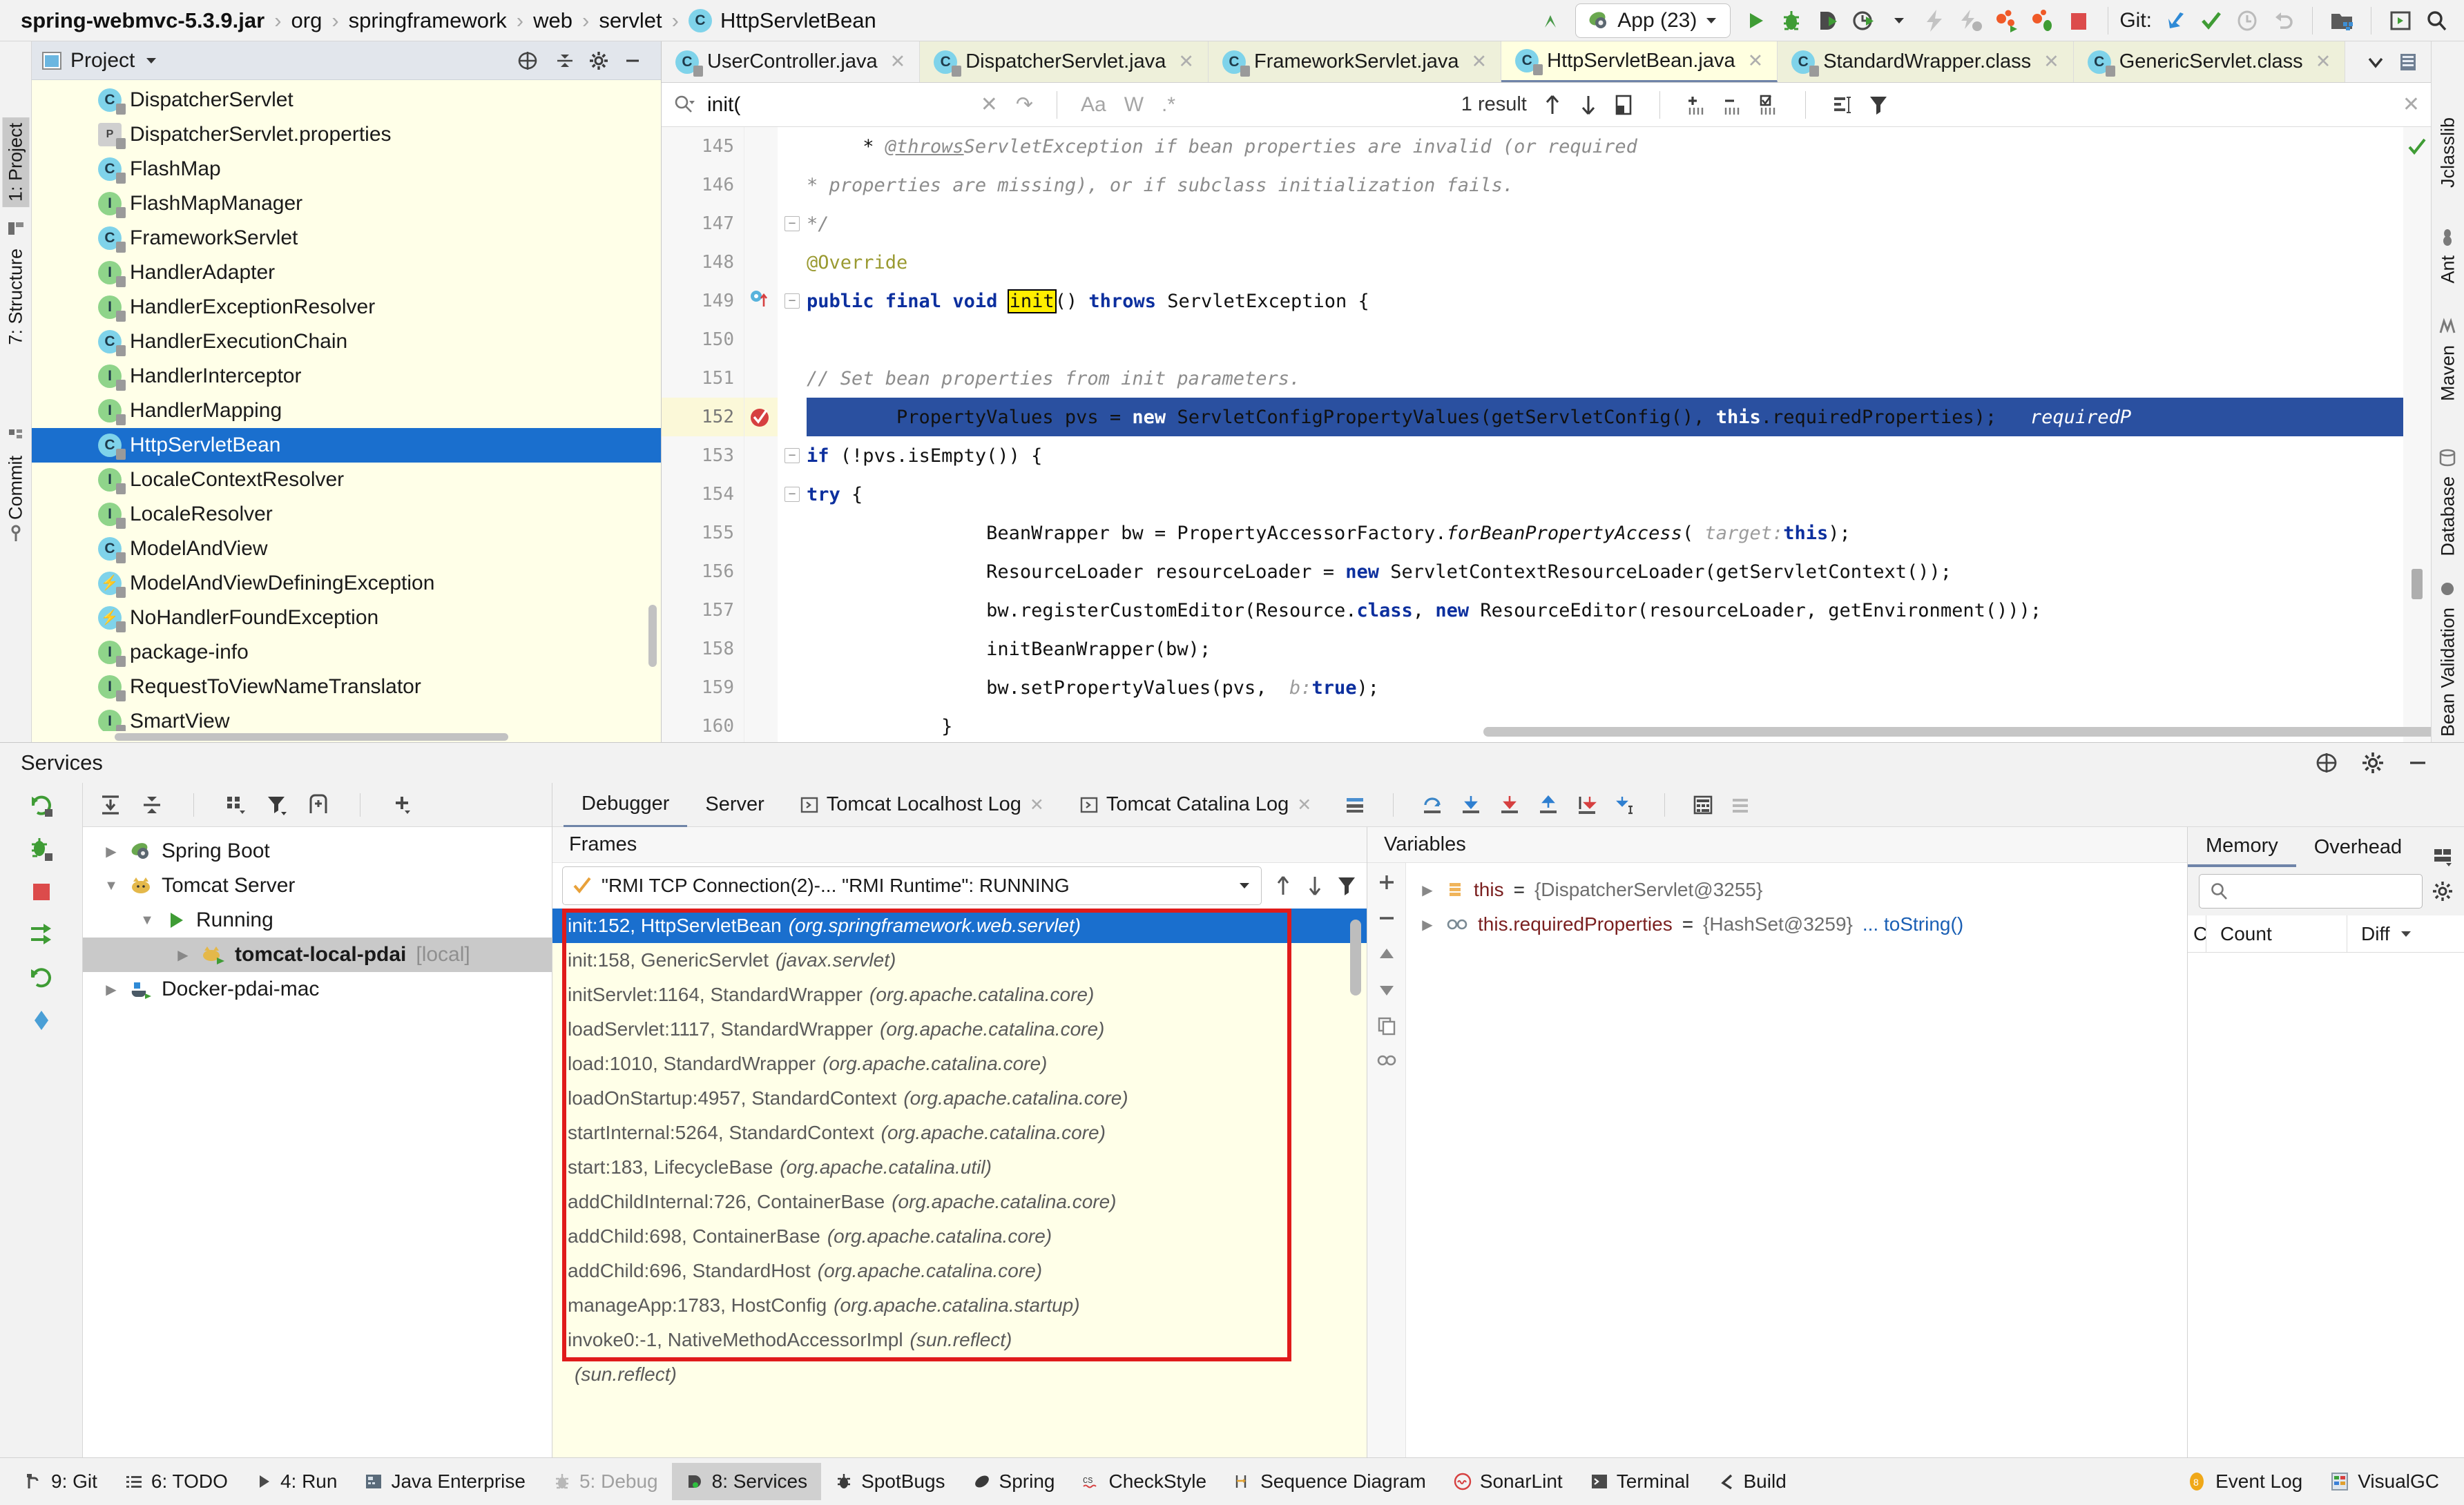 The image size is (2464, 1505). What do you see at coordinates (1588, 105) in the screenshot?
I see `next-match-icon` at bounding box center [1588, 105].